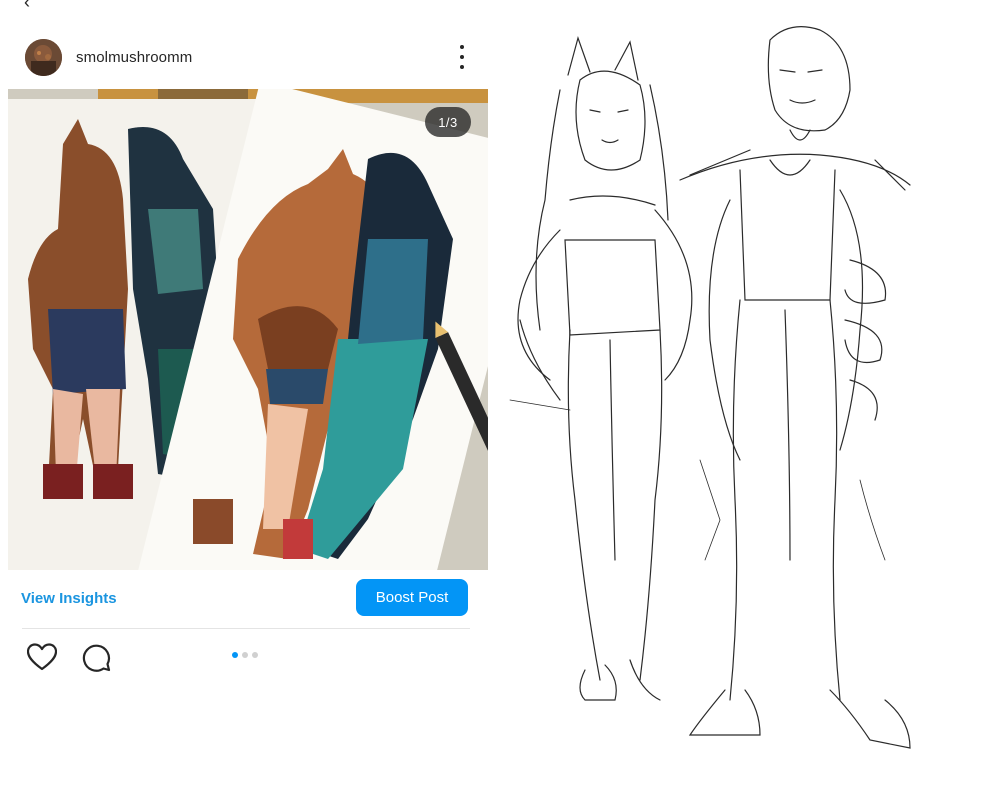 The width and height of the screenshot is (1000, 792). I want to click on divider, so click(246, 628).